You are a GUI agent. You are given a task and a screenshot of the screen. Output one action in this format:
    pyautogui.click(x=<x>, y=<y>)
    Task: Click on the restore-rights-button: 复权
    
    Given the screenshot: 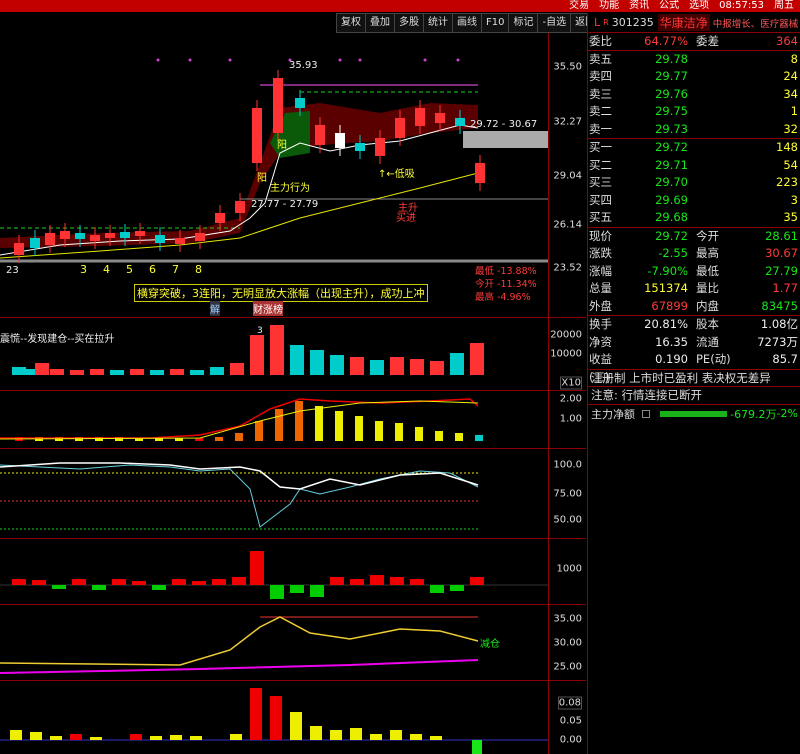 What is the action you would take?
    pyautogui.click(x=350, y=23)
    